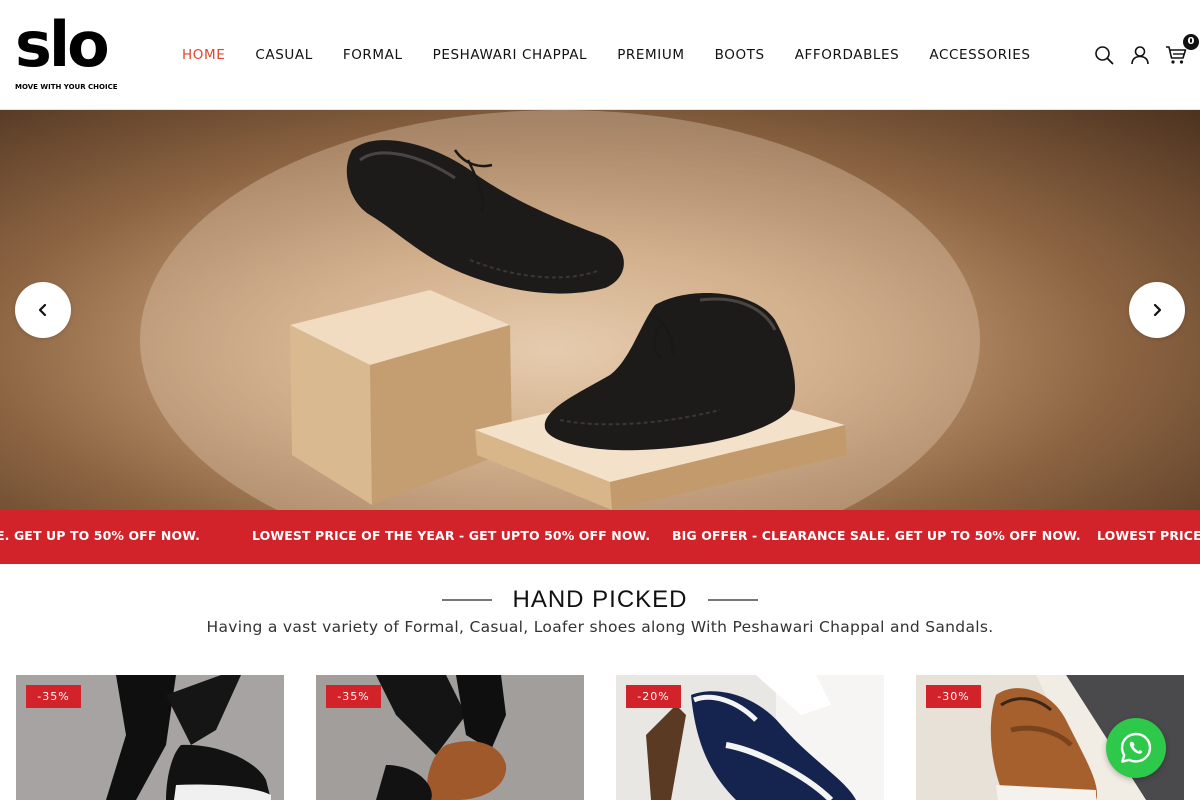  What do you see at coordinates (650, 55) in the screenshot?
I see `nav-item-premium: PREMIUM` at bounding box center [650, 55].